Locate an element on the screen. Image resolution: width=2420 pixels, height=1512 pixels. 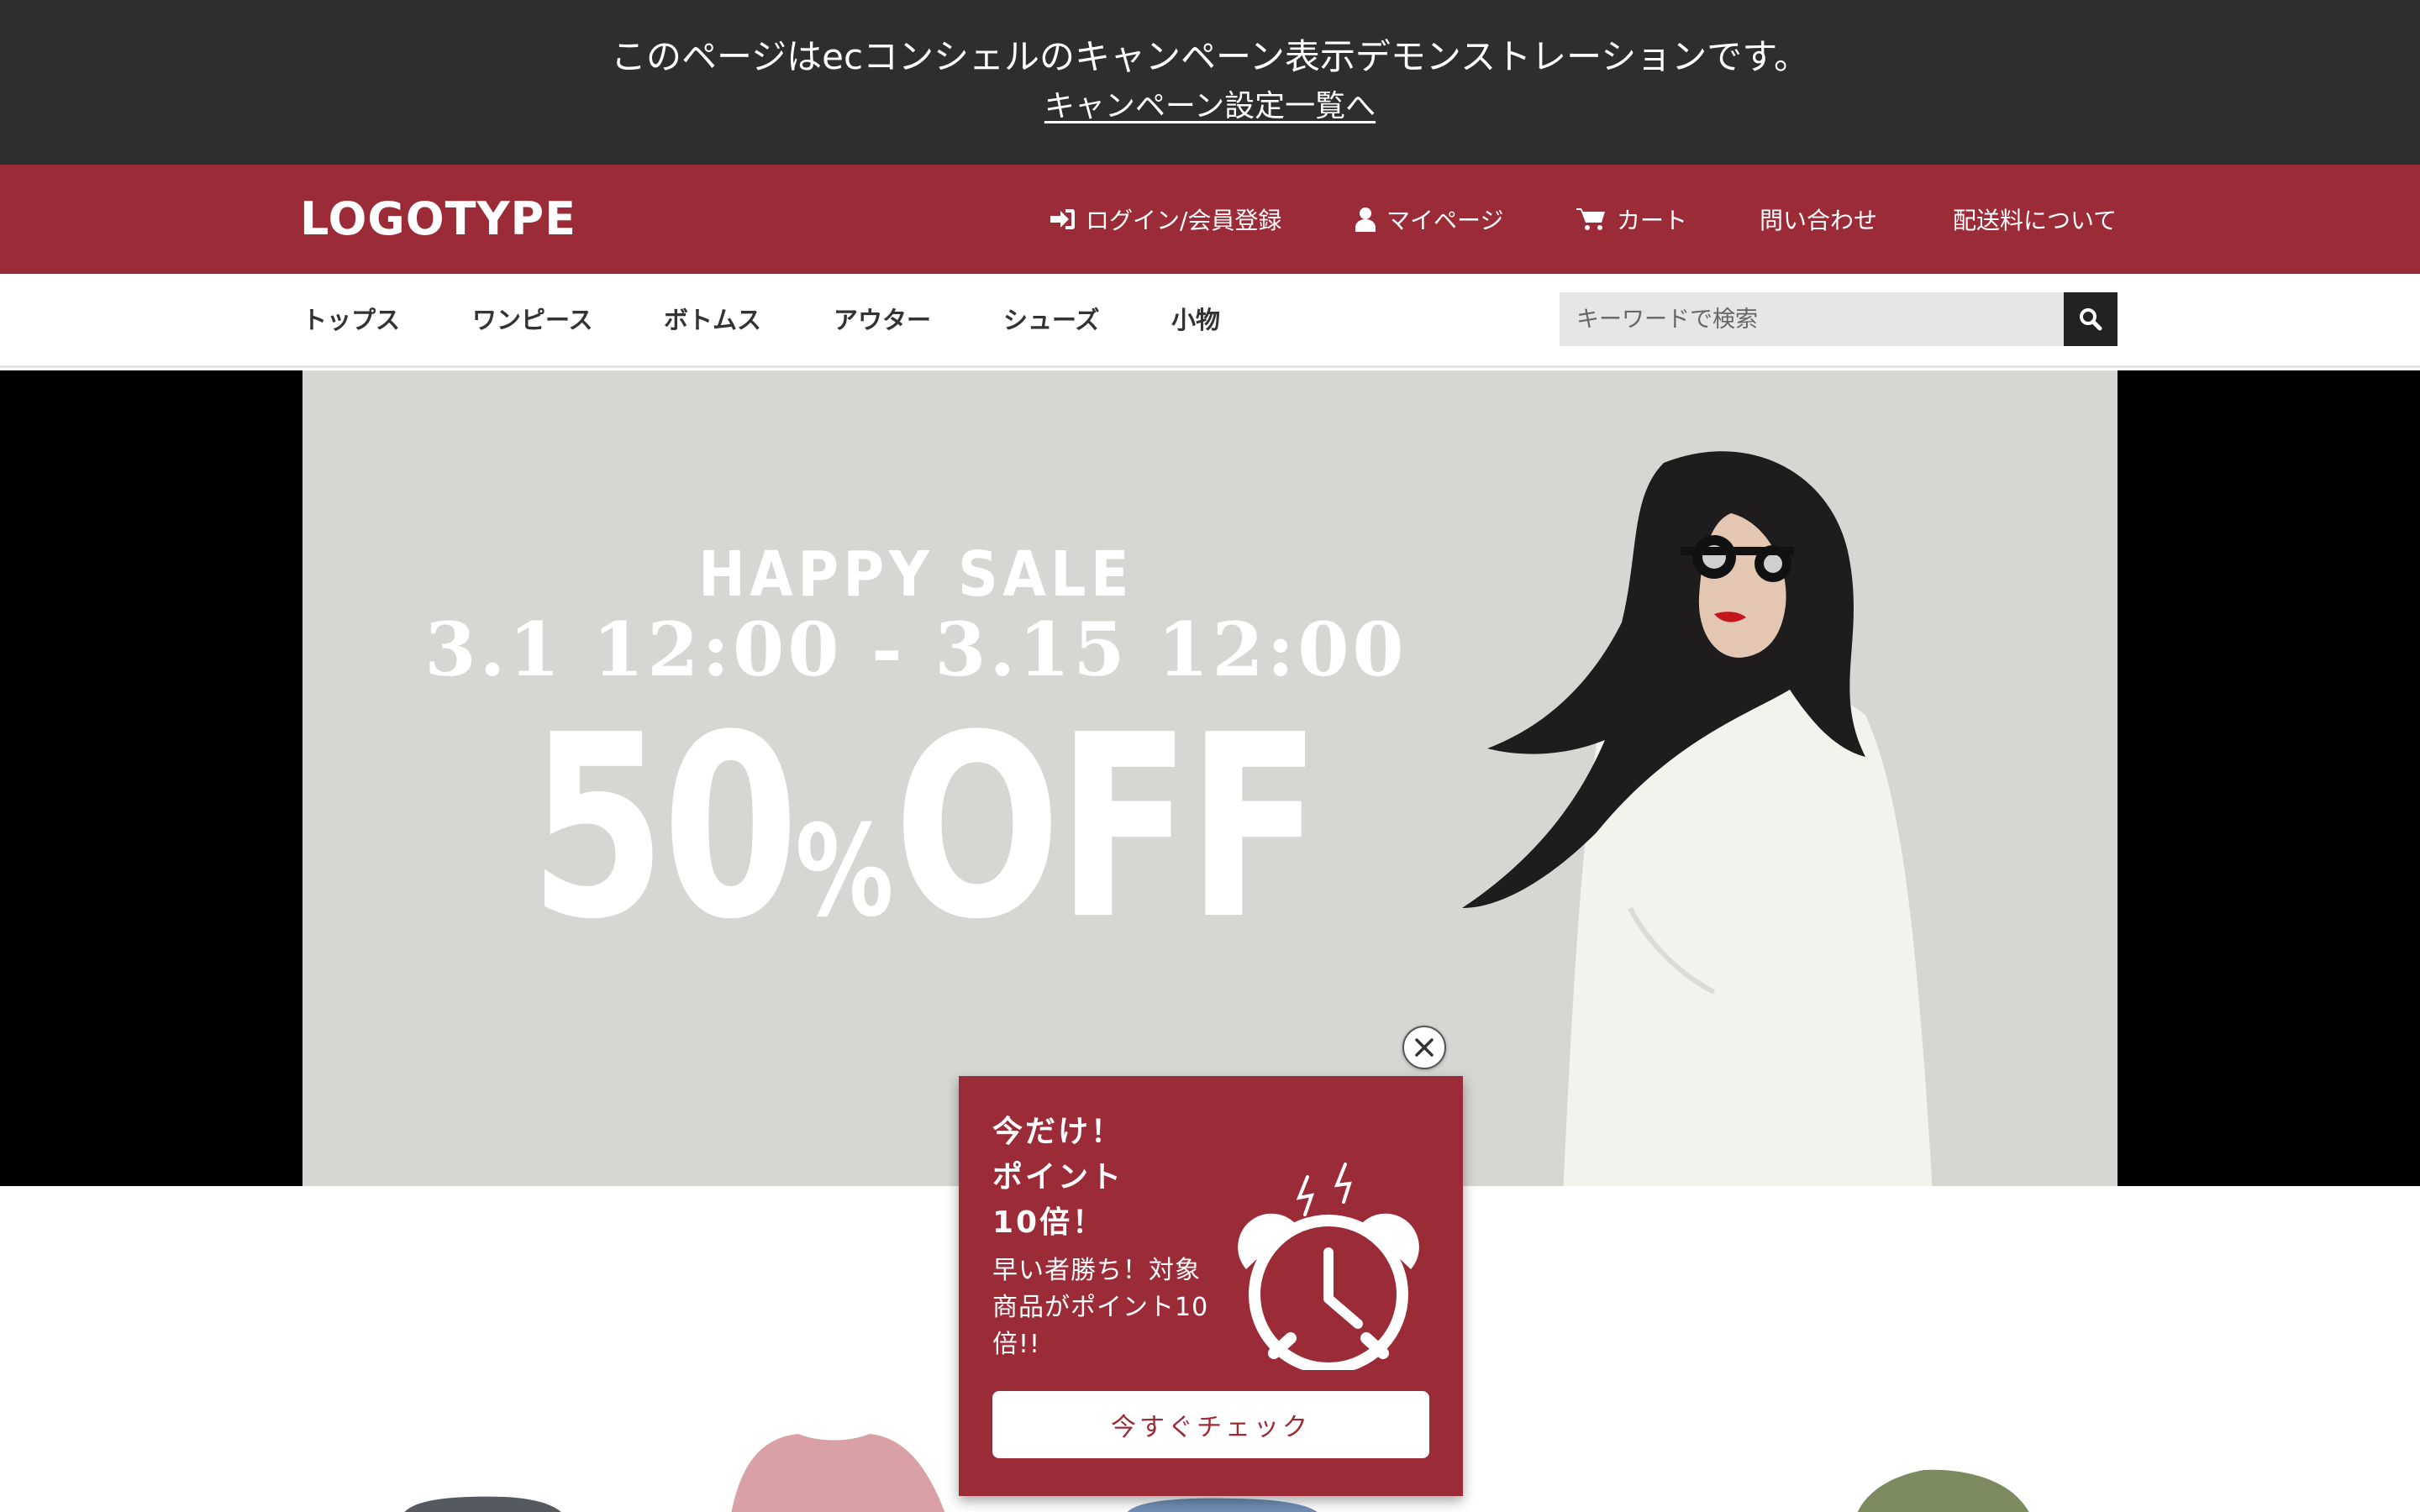
nav-login: ログイン/会員登録 is located at coordinates (1165, 219).